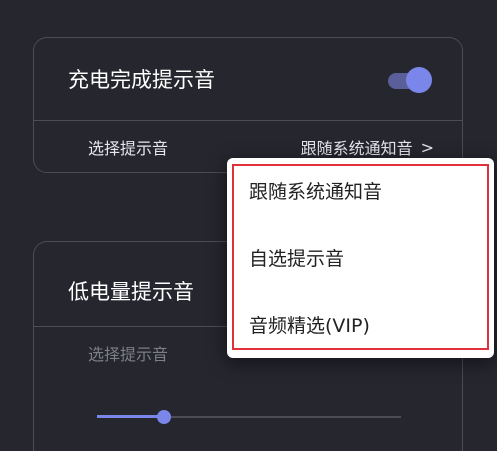 This screenshot has height=451, width=497. I want to click on option-audio-vip: 音频精选(VIP), so click(309, 326).